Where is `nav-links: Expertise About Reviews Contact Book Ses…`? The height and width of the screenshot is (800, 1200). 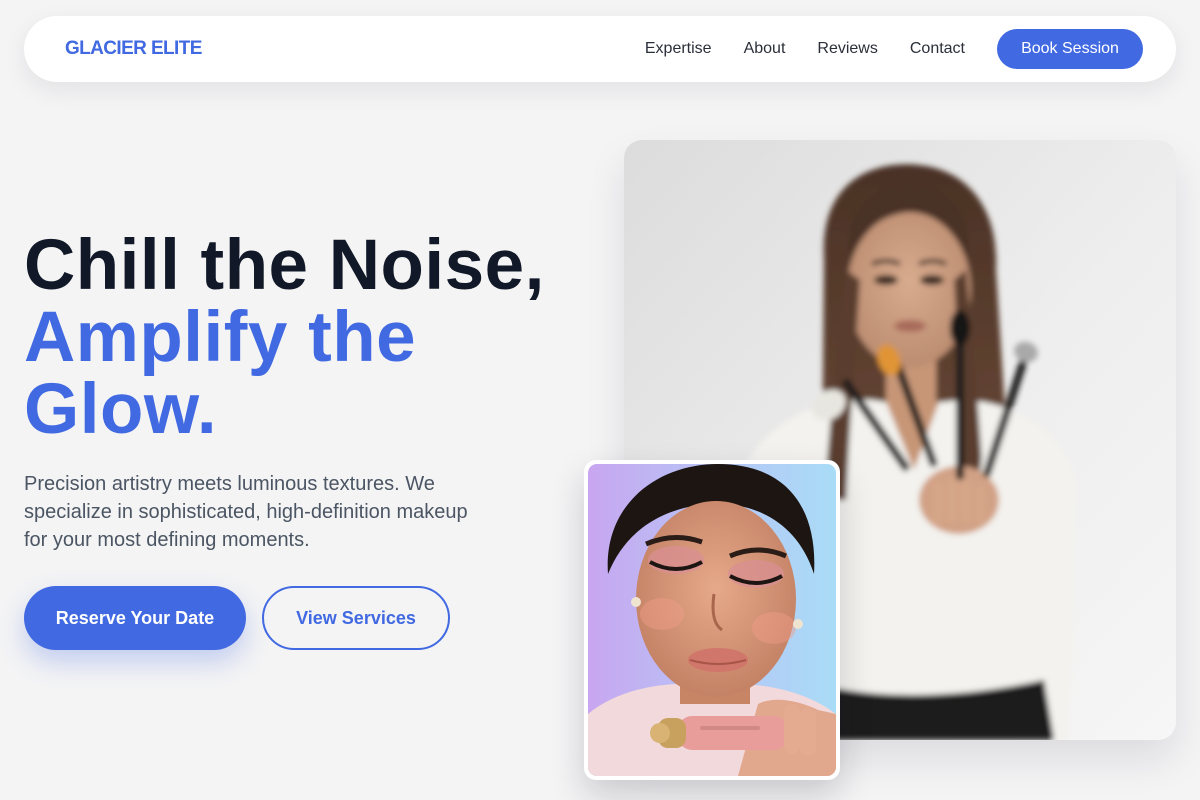 nav-links: Expertise About Reviews Contact Book Ses… is located at coordinates (894, 49).